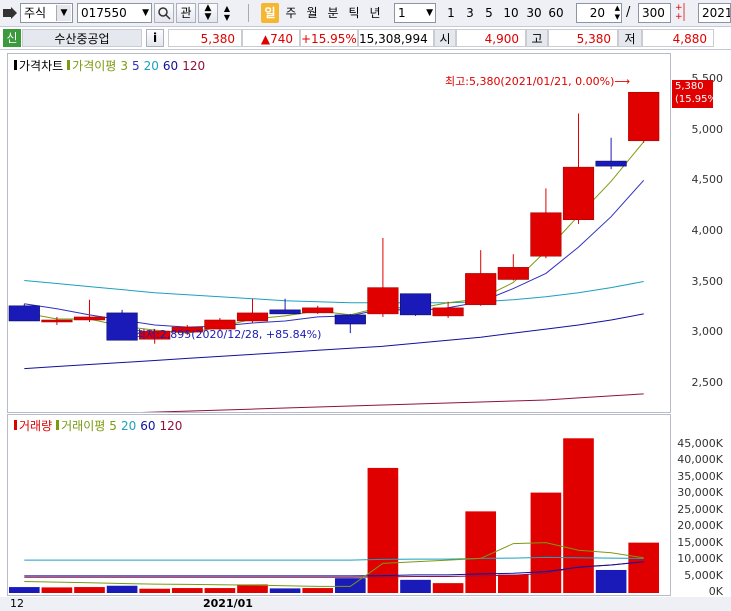  I want to click on high-label: 고, so click(537, 38).